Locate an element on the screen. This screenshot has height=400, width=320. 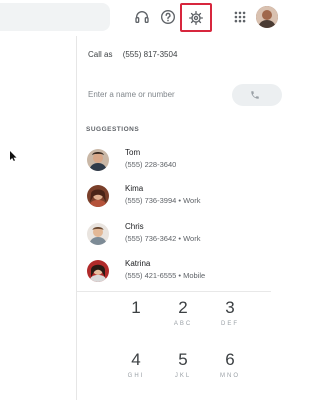
account-avatar is located at coordinates (267, 17).